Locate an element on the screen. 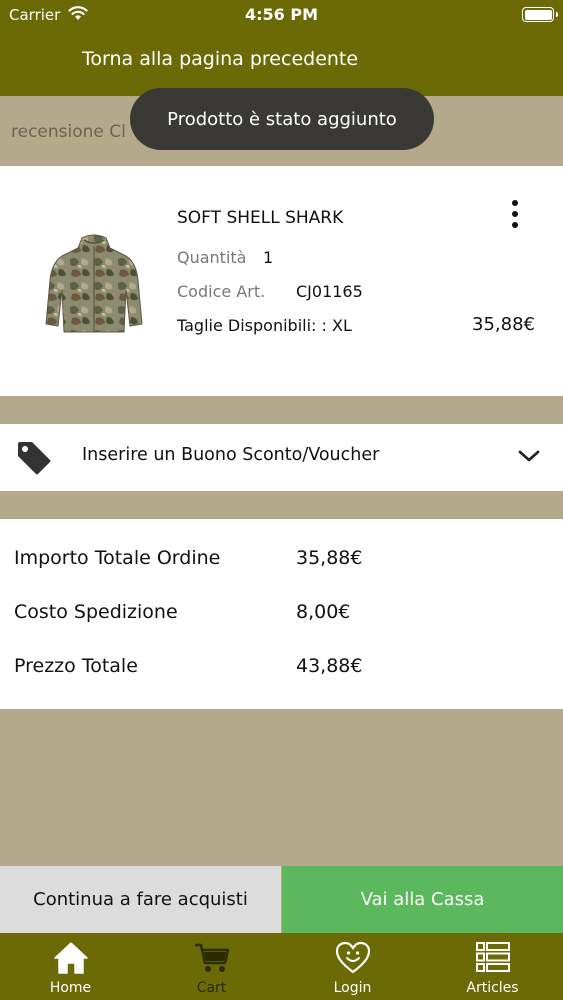  tab-bar: Home Cart Login Articles is located at coordinates (281, 966).